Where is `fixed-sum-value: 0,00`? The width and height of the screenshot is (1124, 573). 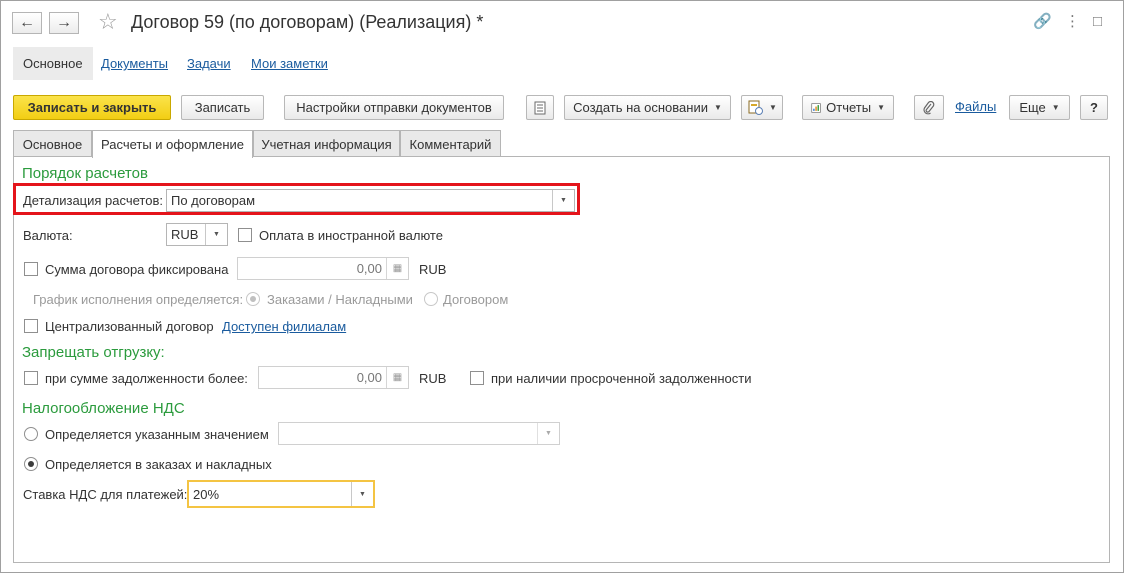
fixed-sum-value: 0,00 is located at coordinates (369, 268).